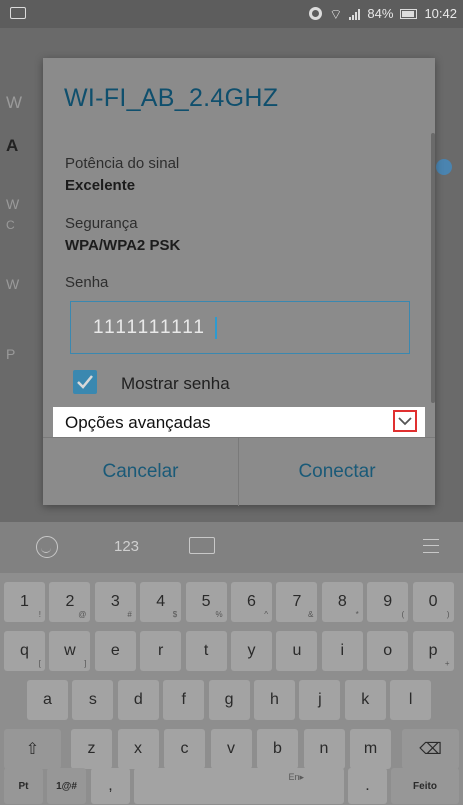  I want to click on key-n: n, so click(324, 749).